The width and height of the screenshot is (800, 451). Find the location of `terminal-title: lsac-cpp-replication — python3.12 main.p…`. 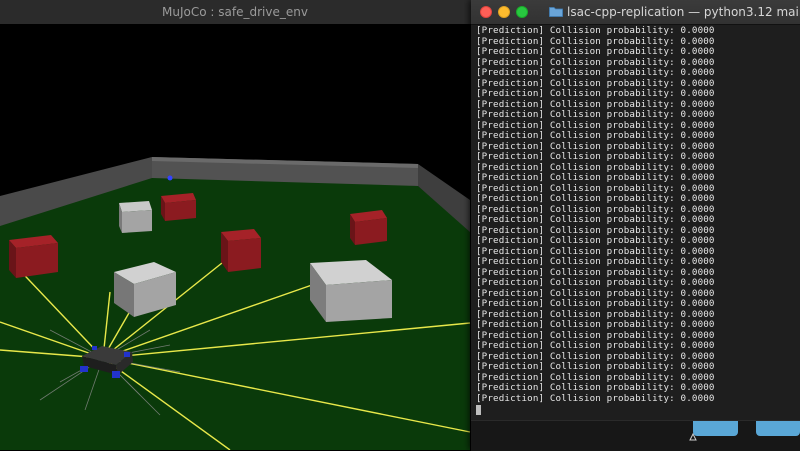

terminal-title: lsac-cpp-replication — python3.12 main.p… is located at coordinates (683, 12).